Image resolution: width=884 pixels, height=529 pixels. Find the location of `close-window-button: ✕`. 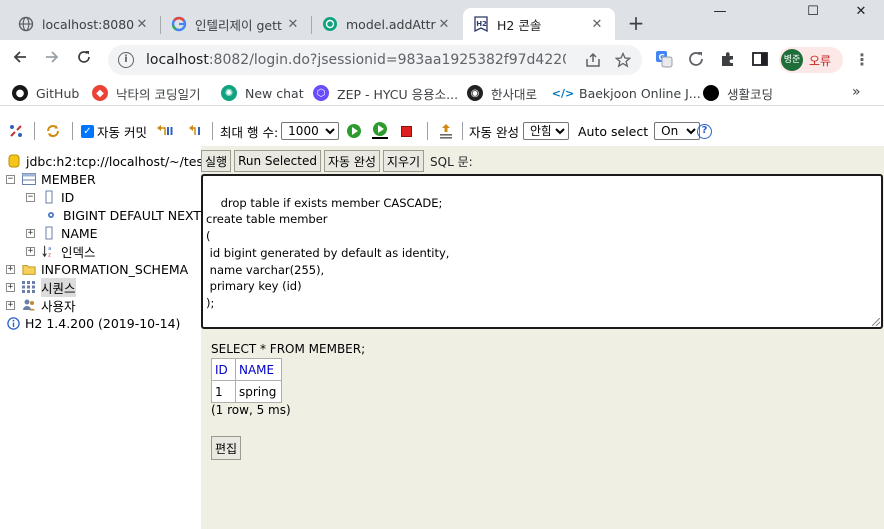

close-window-button: ✕ is located at coordinates (861, 14).